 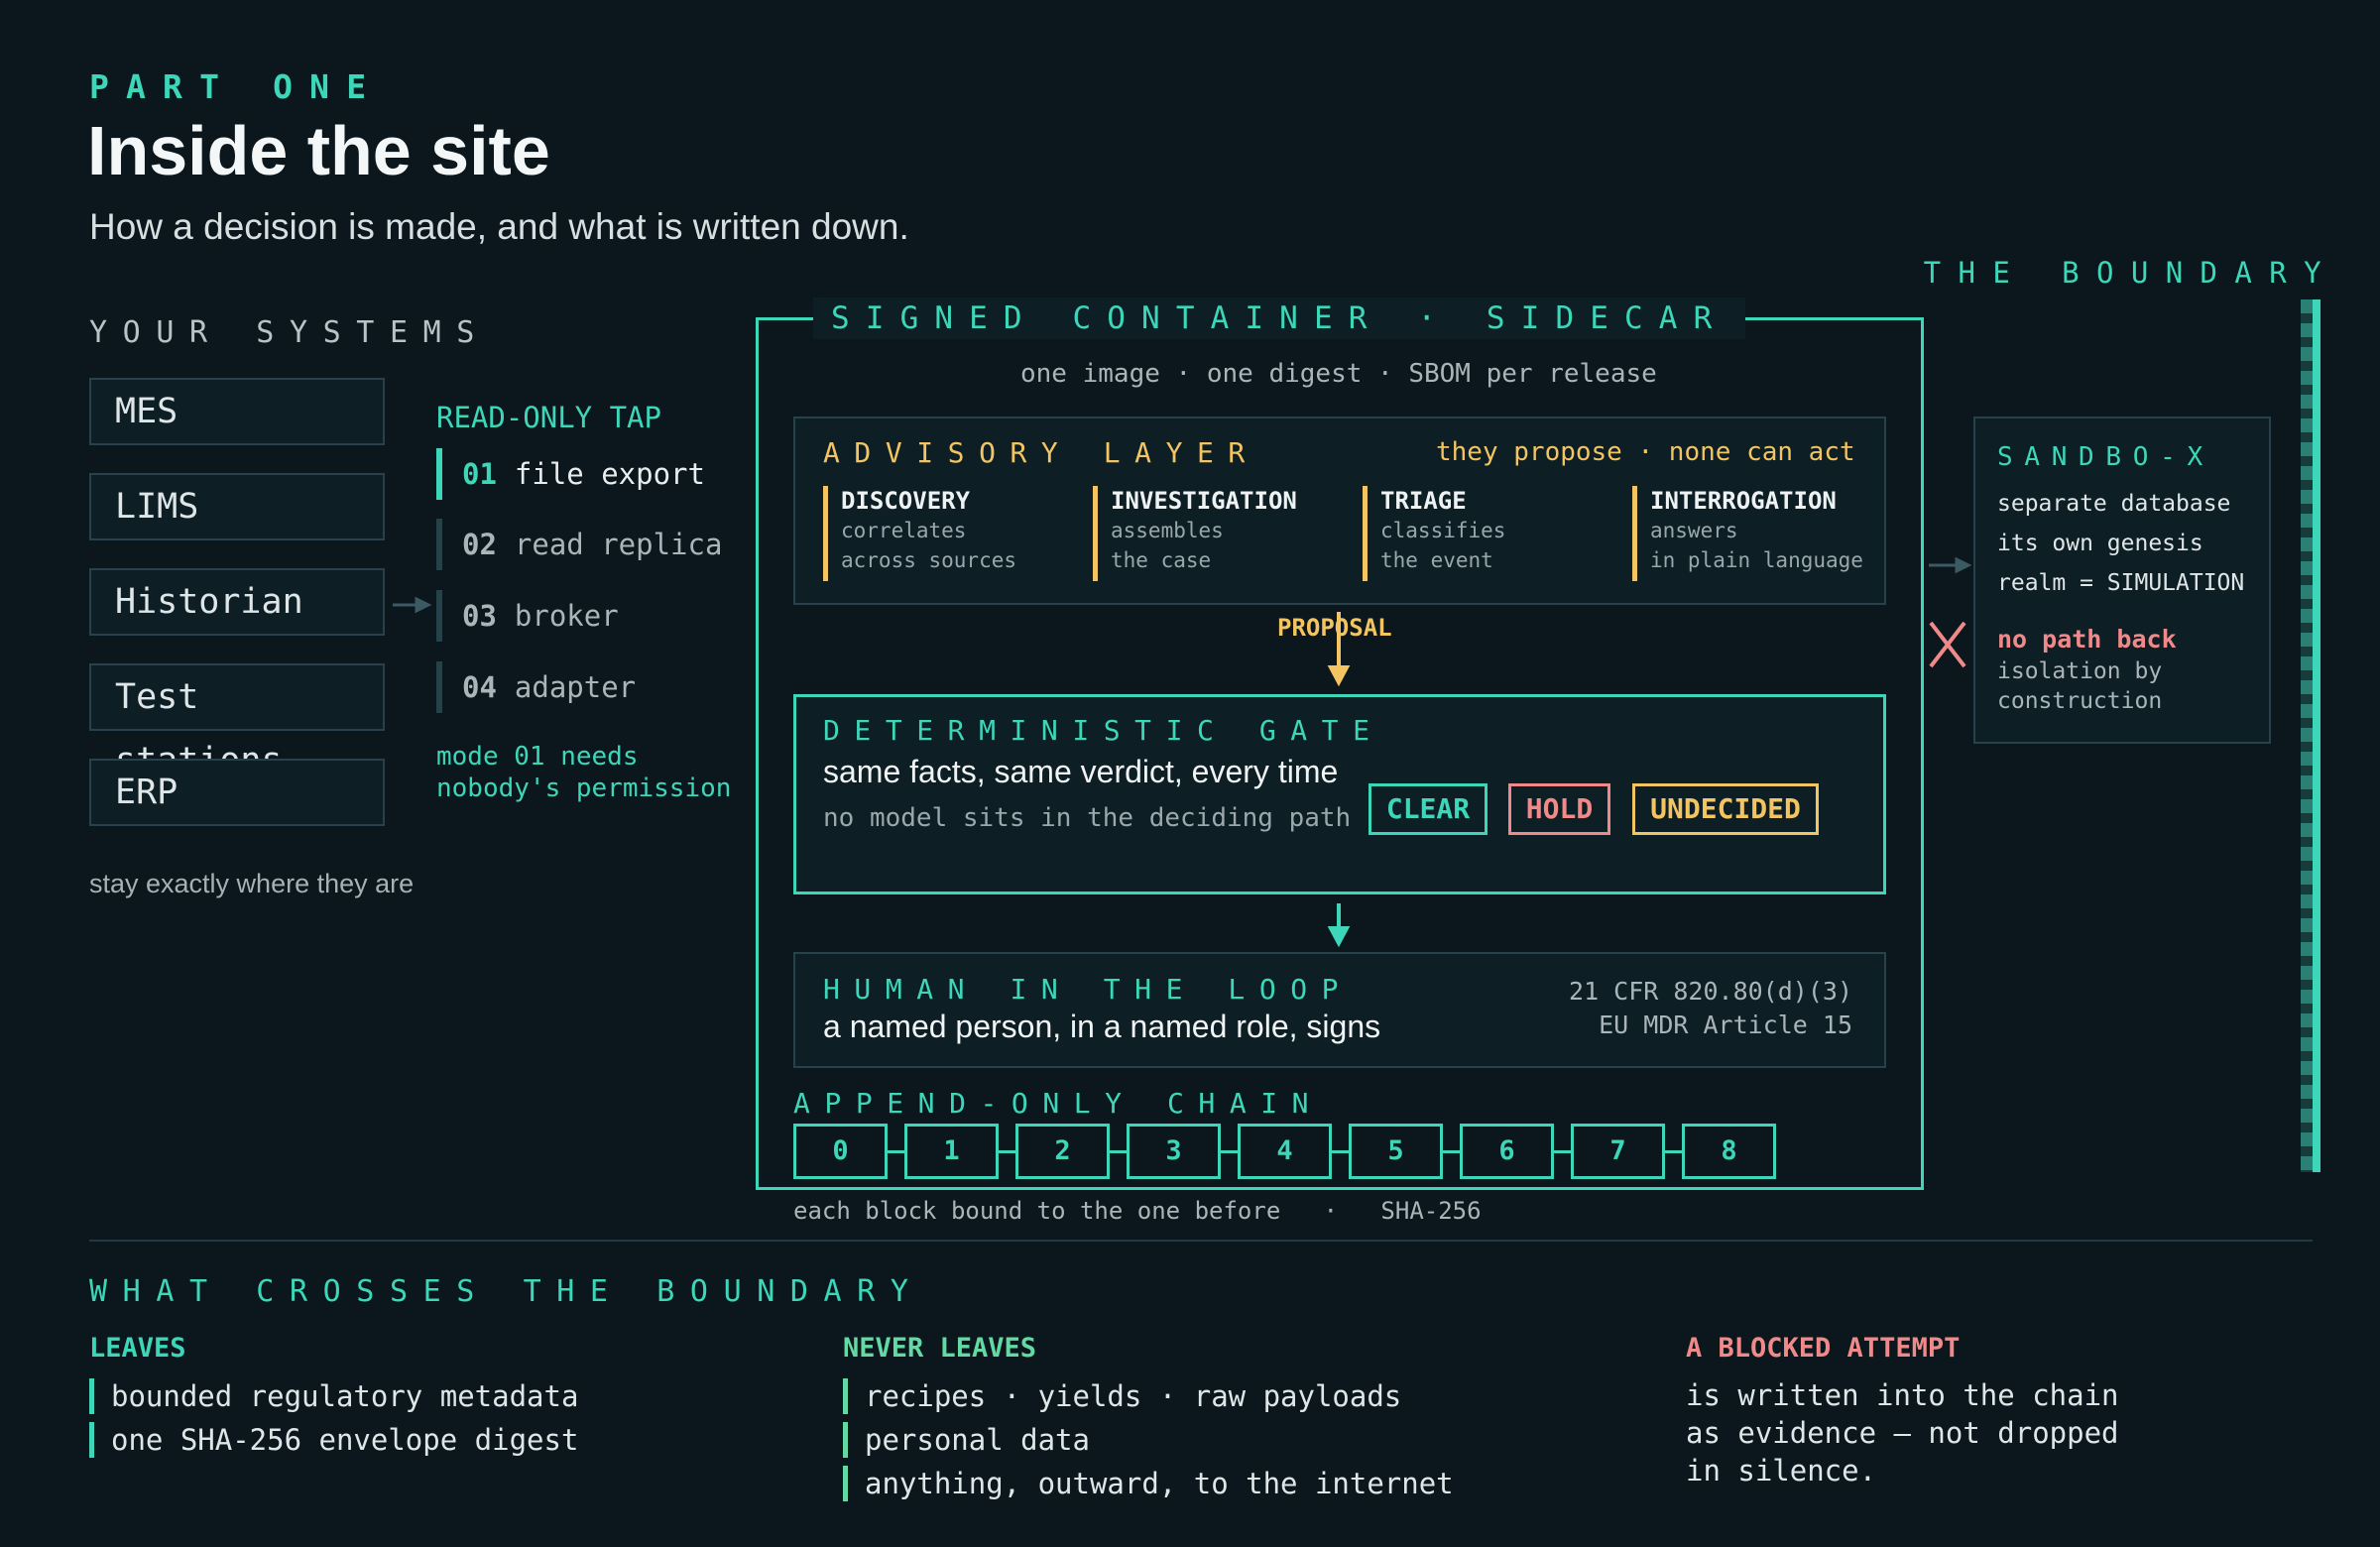 I want to click on chain-block: 7, so click(x=1618, y=1151).